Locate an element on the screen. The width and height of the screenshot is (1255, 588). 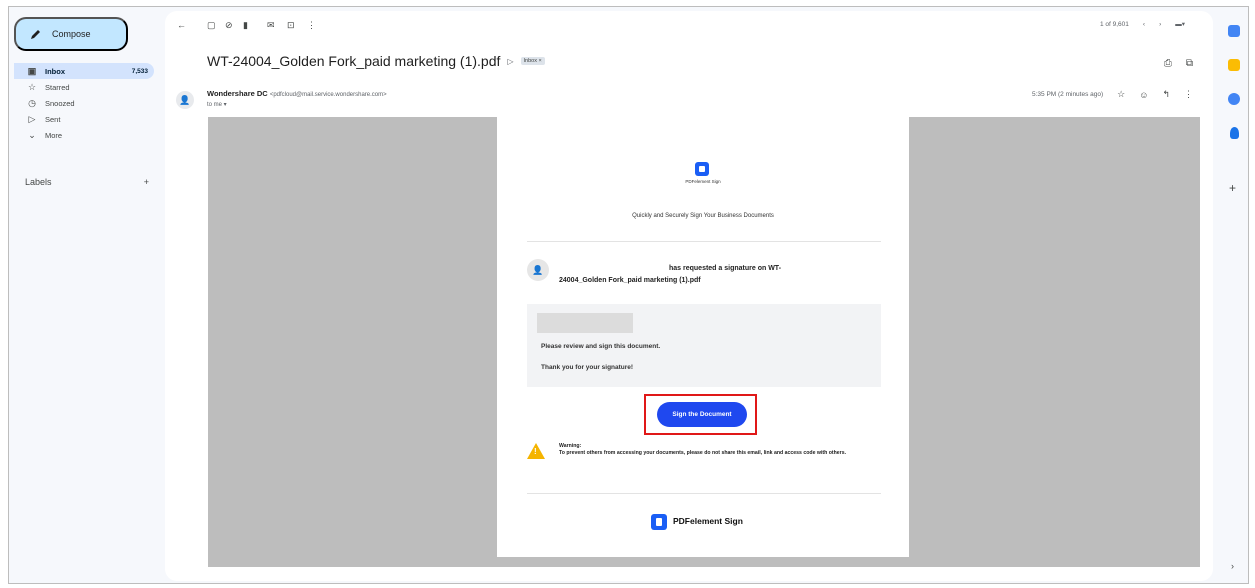
add-addon-icon: + is located at coordinates (1232, 188).